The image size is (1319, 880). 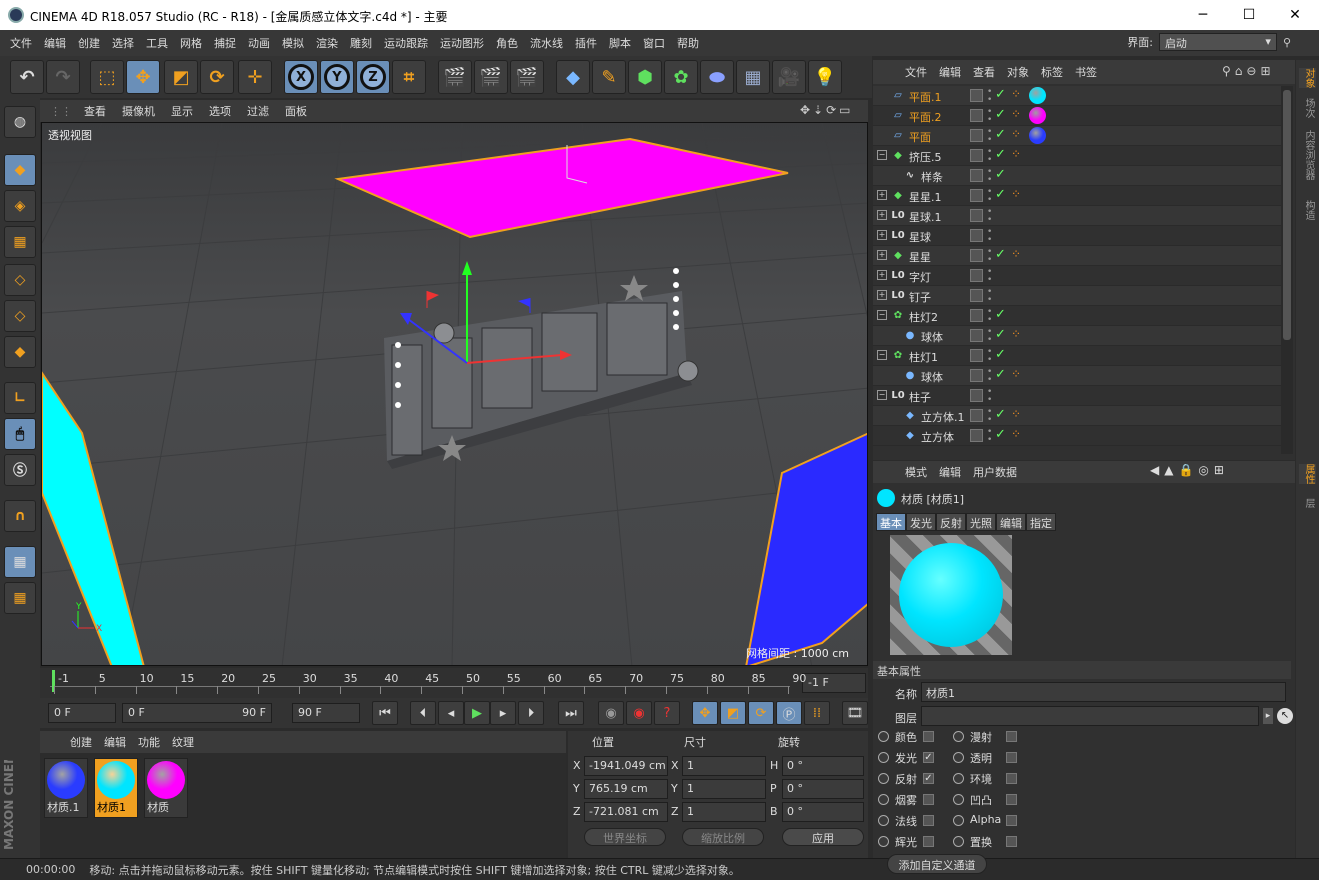 I want to click on key-scale-icon: ◩, so click(x=733, y=713).